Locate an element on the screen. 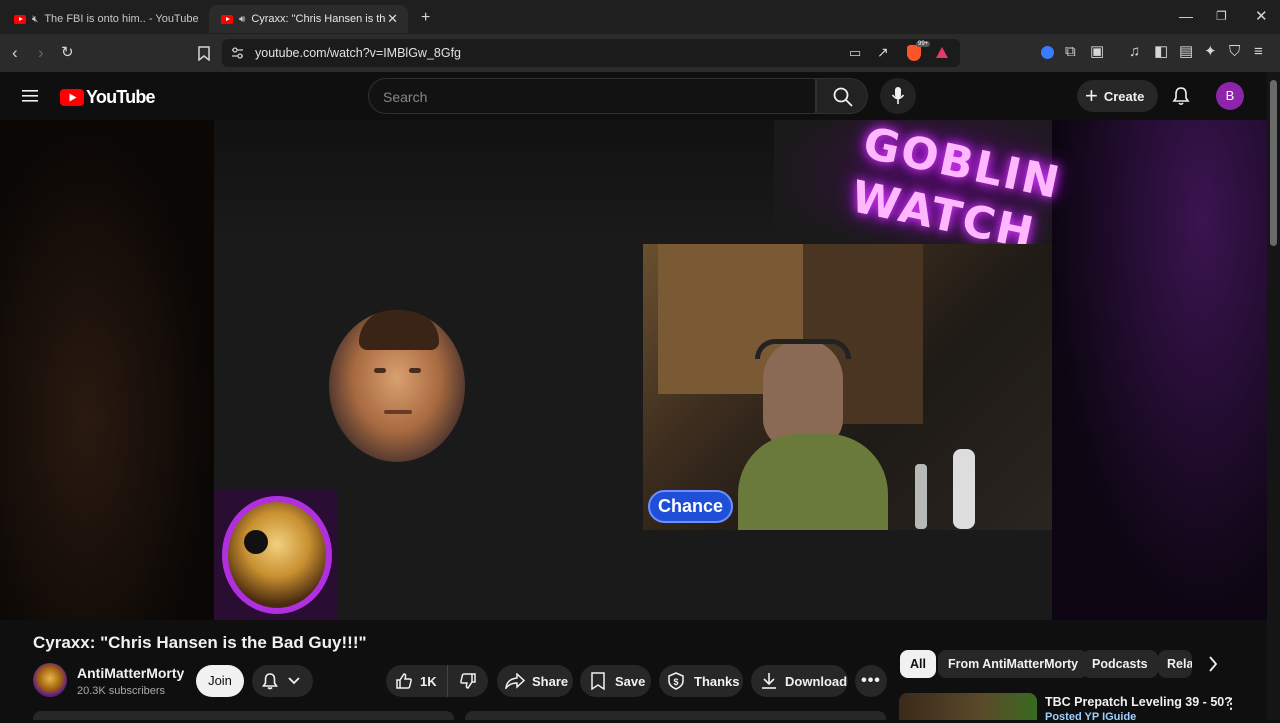 The height and width of the screenshot is (723, 1280). save-label: Save is located at coordinates (630, 681).